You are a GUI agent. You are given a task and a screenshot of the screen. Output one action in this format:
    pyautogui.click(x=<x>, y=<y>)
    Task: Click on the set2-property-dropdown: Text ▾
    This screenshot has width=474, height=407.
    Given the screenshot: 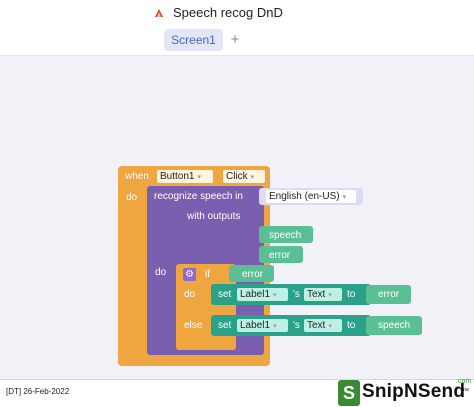 What is the action you would take?
    pyautogui.click(x=323, y=325)
    